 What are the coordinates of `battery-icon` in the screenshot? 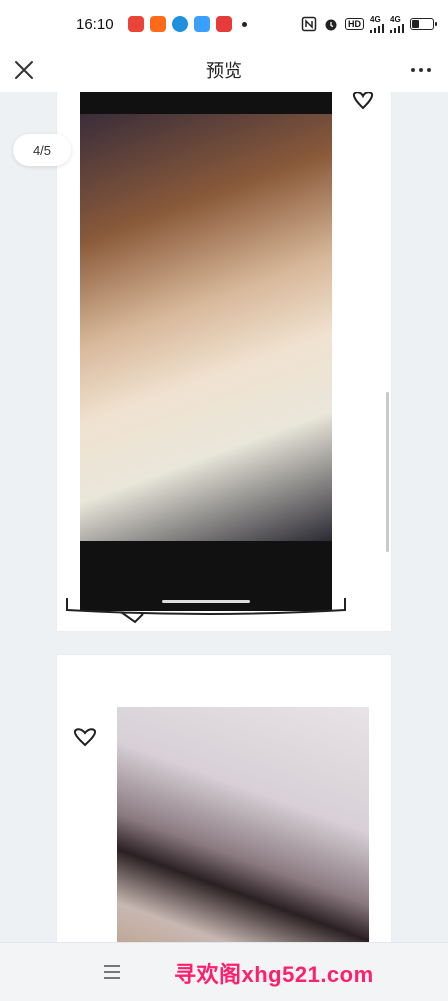 It's located at (423, 24).